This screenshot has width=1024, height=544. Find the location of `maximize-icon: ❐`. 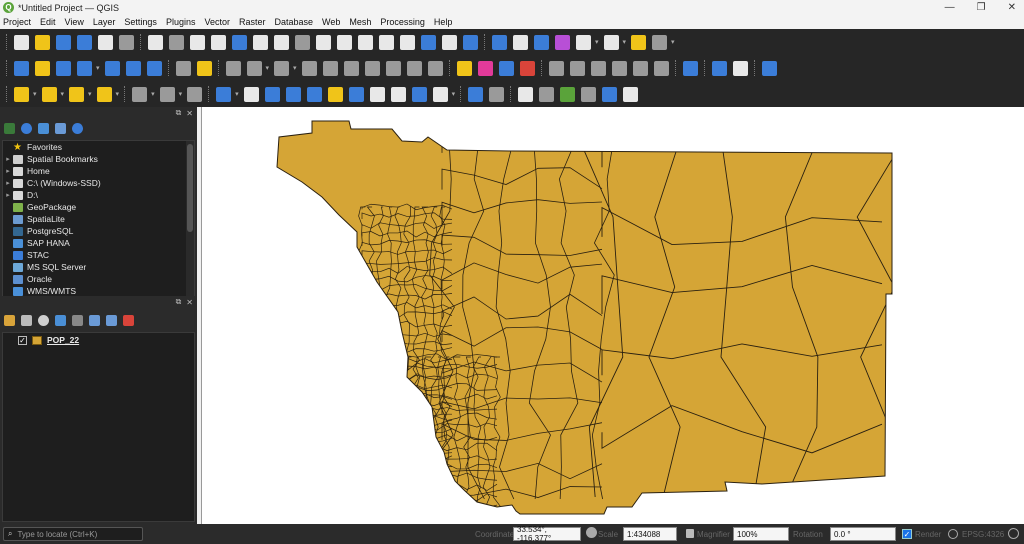

maximize-icon: ❐ is located at coordinates (981, 7).